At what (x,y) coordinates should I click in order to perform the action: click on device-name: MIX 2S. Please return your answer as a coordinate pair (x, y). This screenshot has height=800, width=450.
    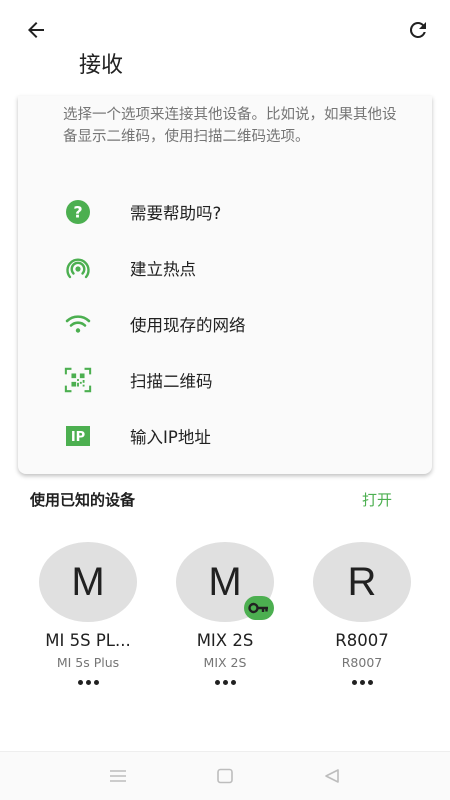
    Looking at the image, I should click on (225, 640).